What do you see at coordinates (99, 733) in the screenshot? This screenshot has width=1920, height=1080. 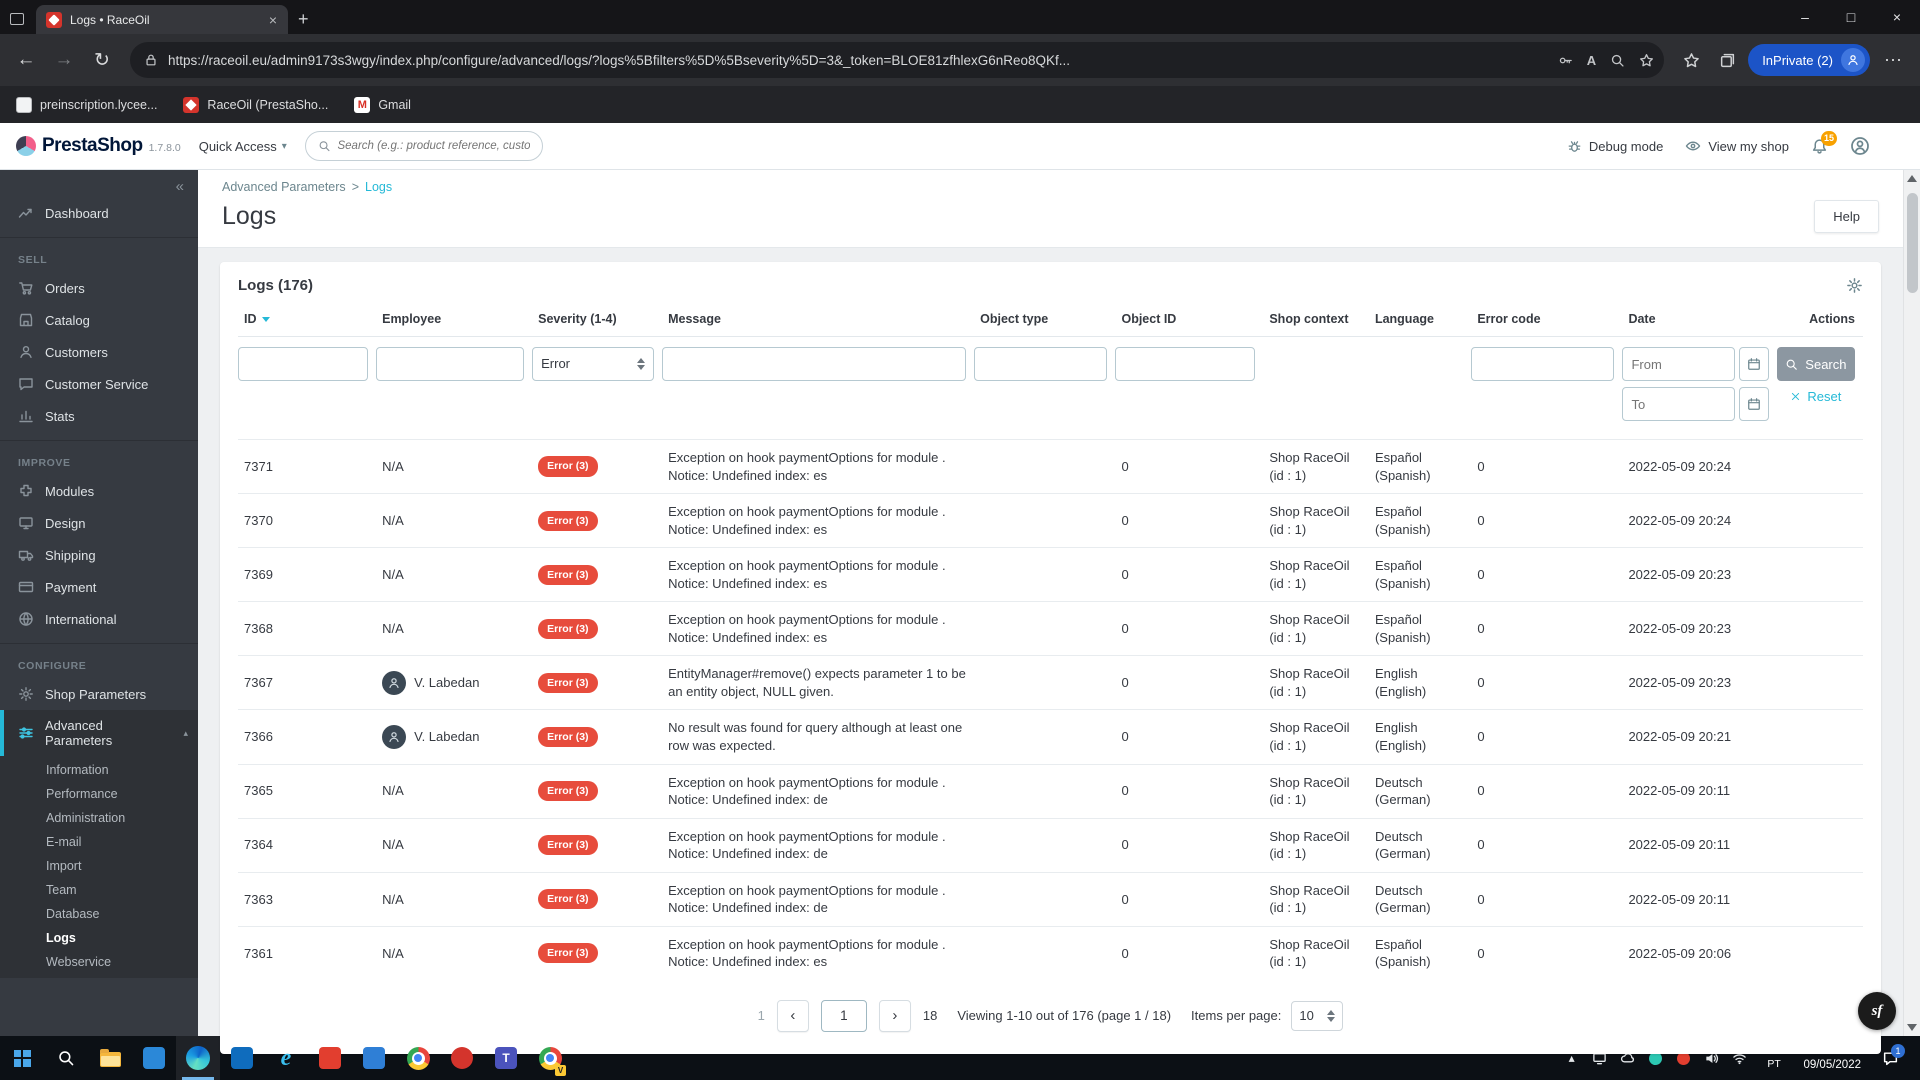 I see `sidebar-item-advanced-parameters: Advanced Parameters ▴` at bounding box center [99, 733].